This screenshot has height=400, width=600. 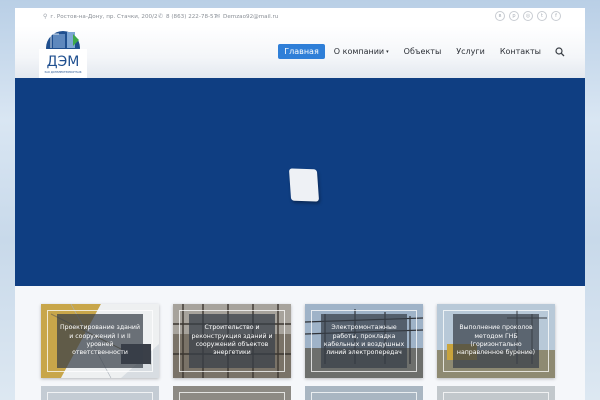 I want to click on pinterest-icon: p, so click(x=514, y=16).